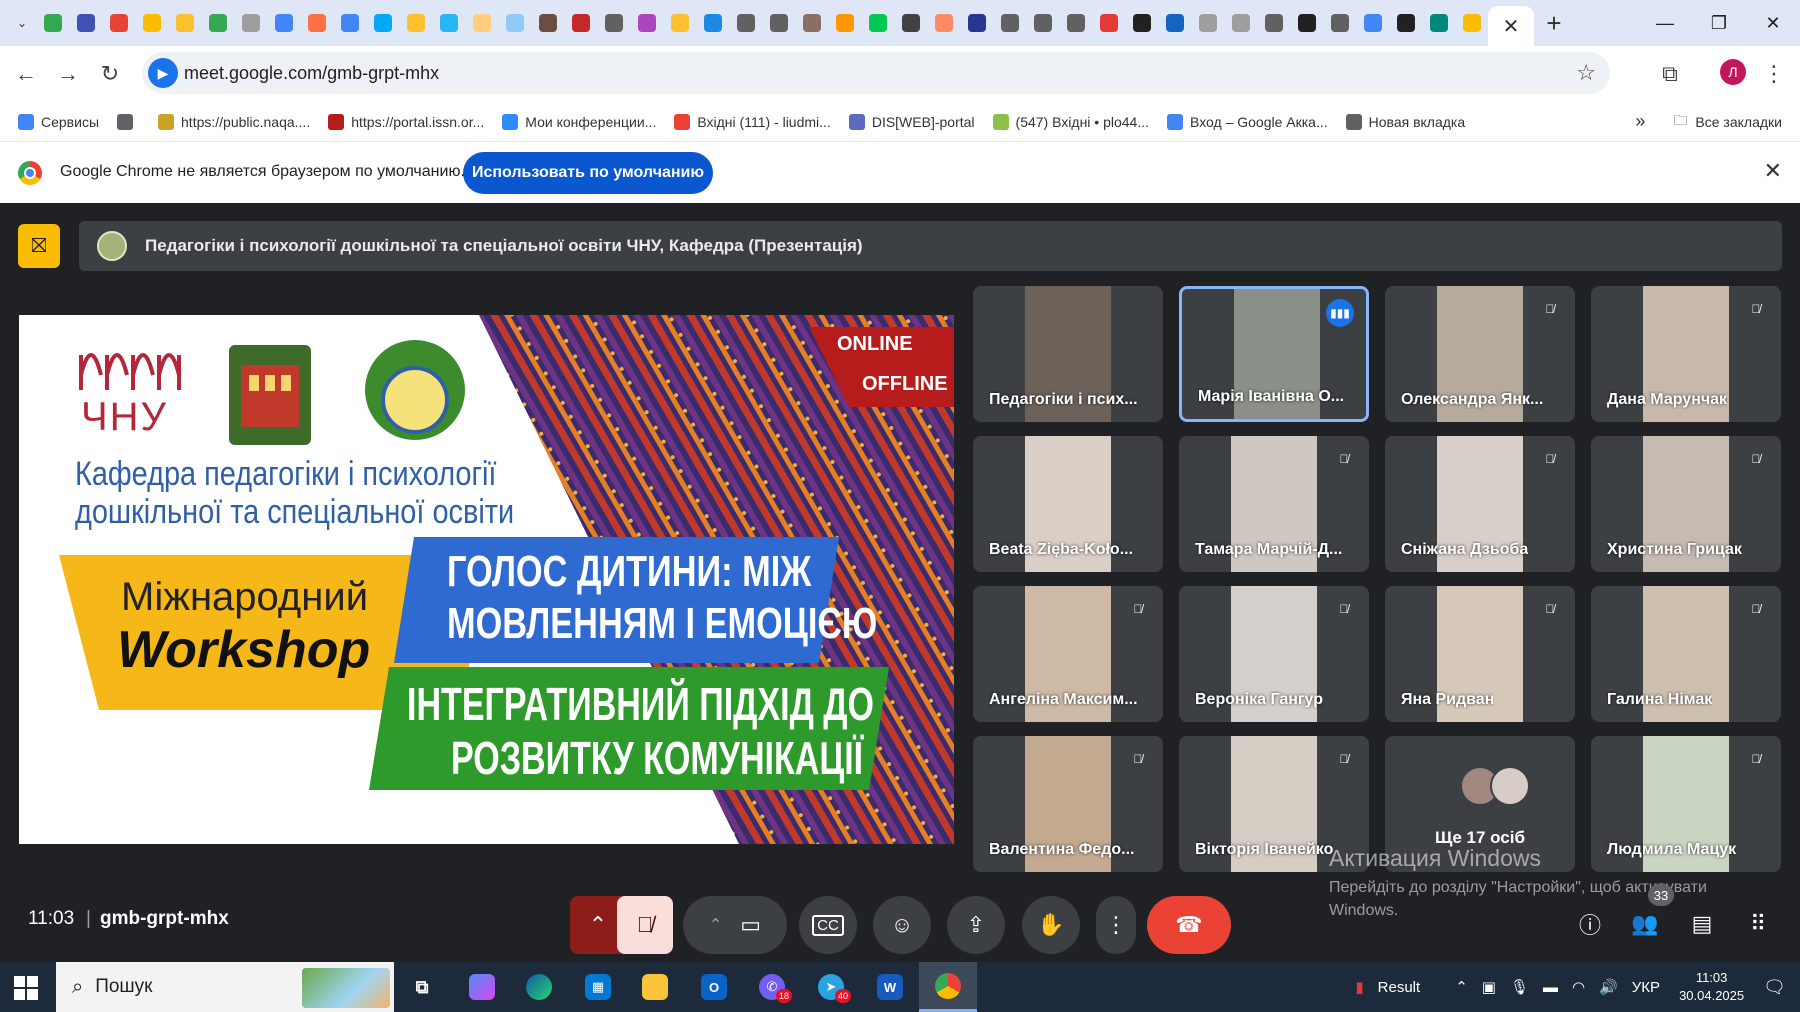  Describe the element at coordinates (1405, 121) in the screenshot. I see `bookmark-item: Новая вкладка` at that location.